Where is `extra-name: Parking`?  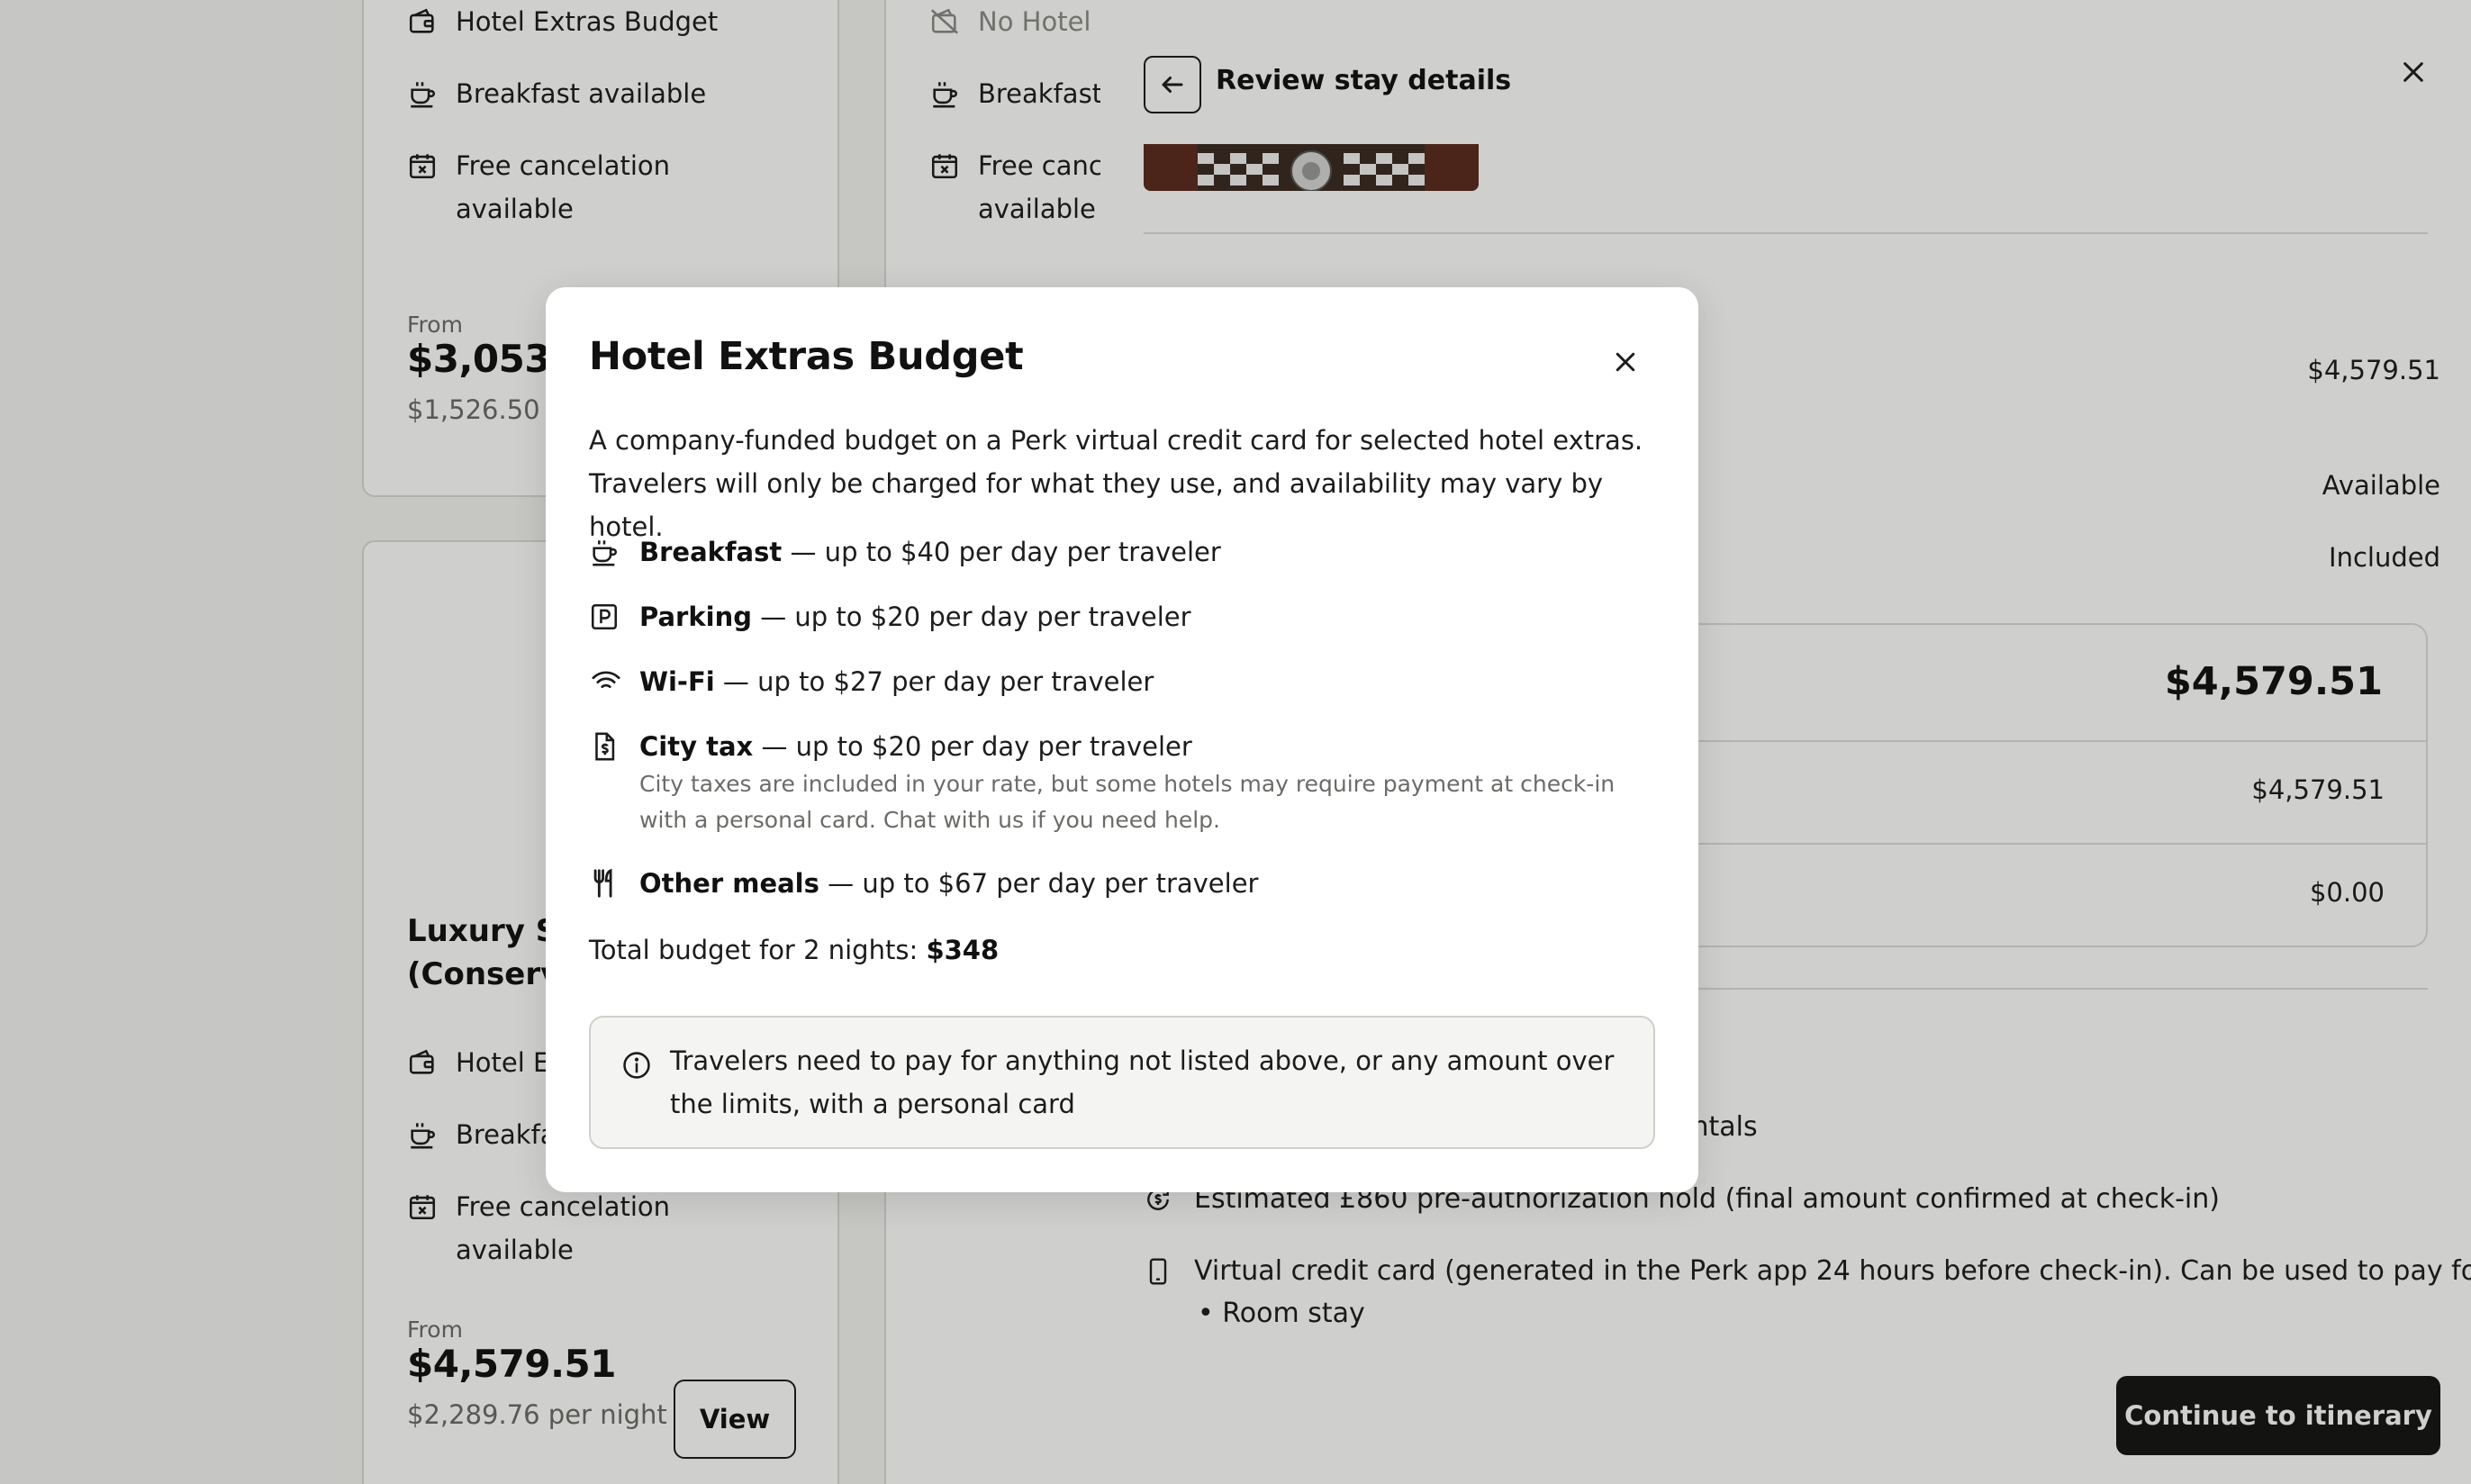
extra-name: Parking is located at coordinates (695, 617).